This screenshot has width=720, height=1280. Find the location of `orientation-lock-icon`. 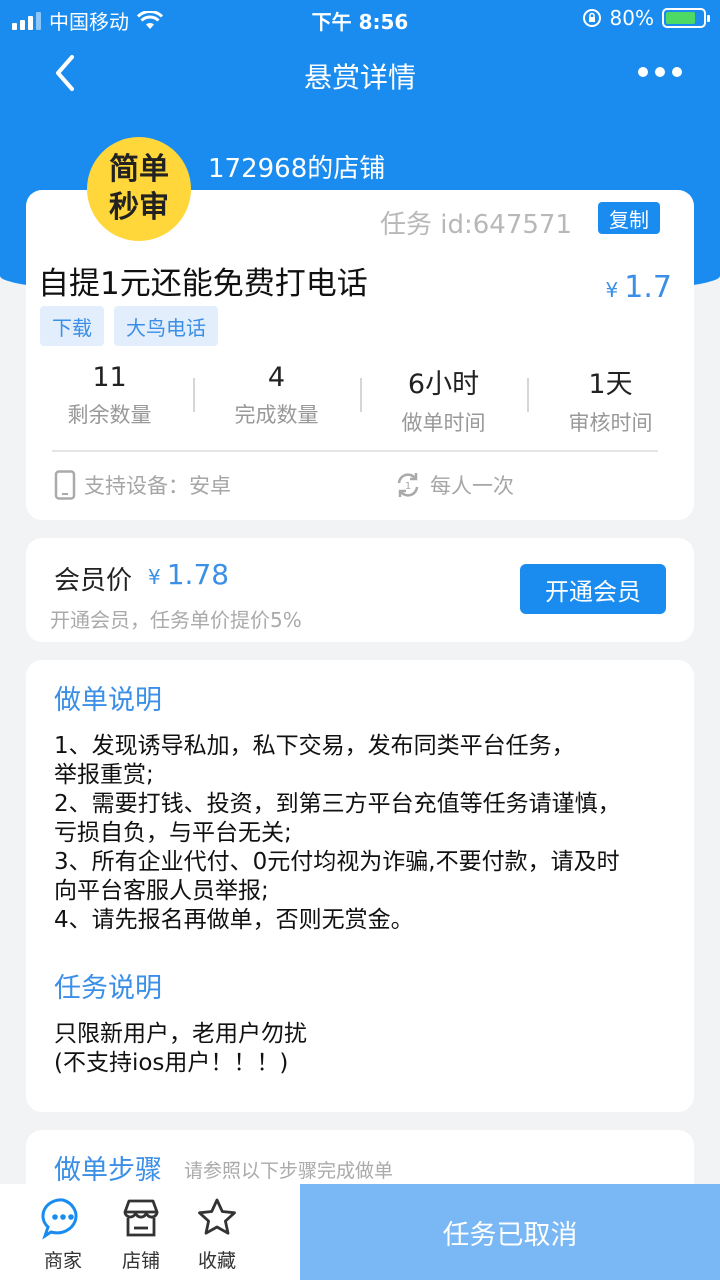

orientation-lock-icon is located at coordinates (591, 18).